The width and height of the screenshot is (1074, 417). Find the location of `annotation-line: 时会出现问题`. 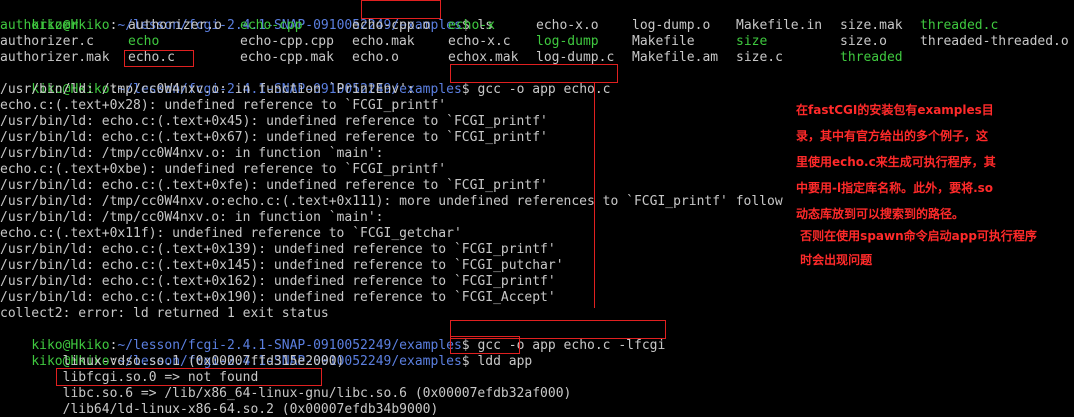

annotation-line: 时会出现问题 is located at coordinates (834, 260).